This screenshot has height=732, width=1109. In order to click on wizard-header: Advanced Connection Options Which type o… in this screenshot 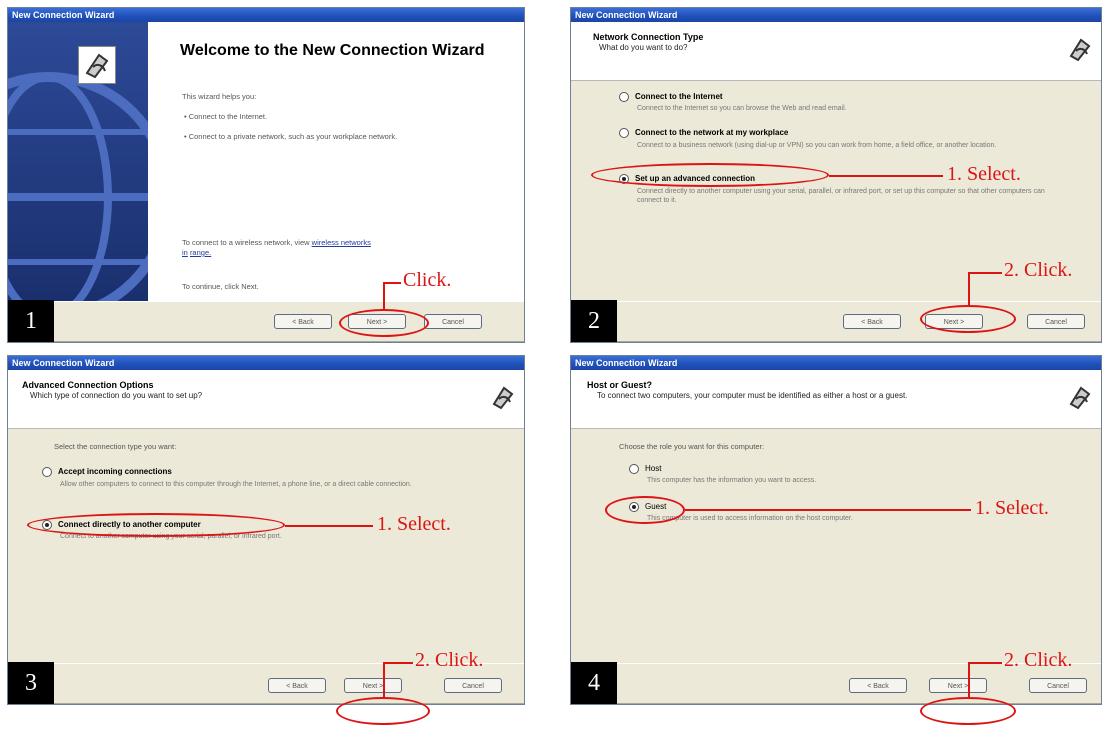, I will do `click(266, 399)`.